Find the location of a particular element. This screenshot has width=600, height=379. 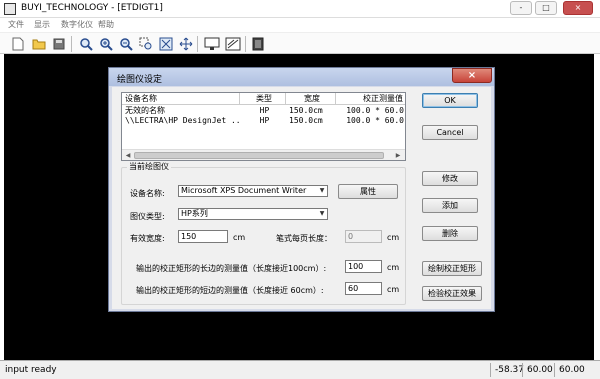

menu-digitizer: 数字化仪 is located at coordinates (77, 24).